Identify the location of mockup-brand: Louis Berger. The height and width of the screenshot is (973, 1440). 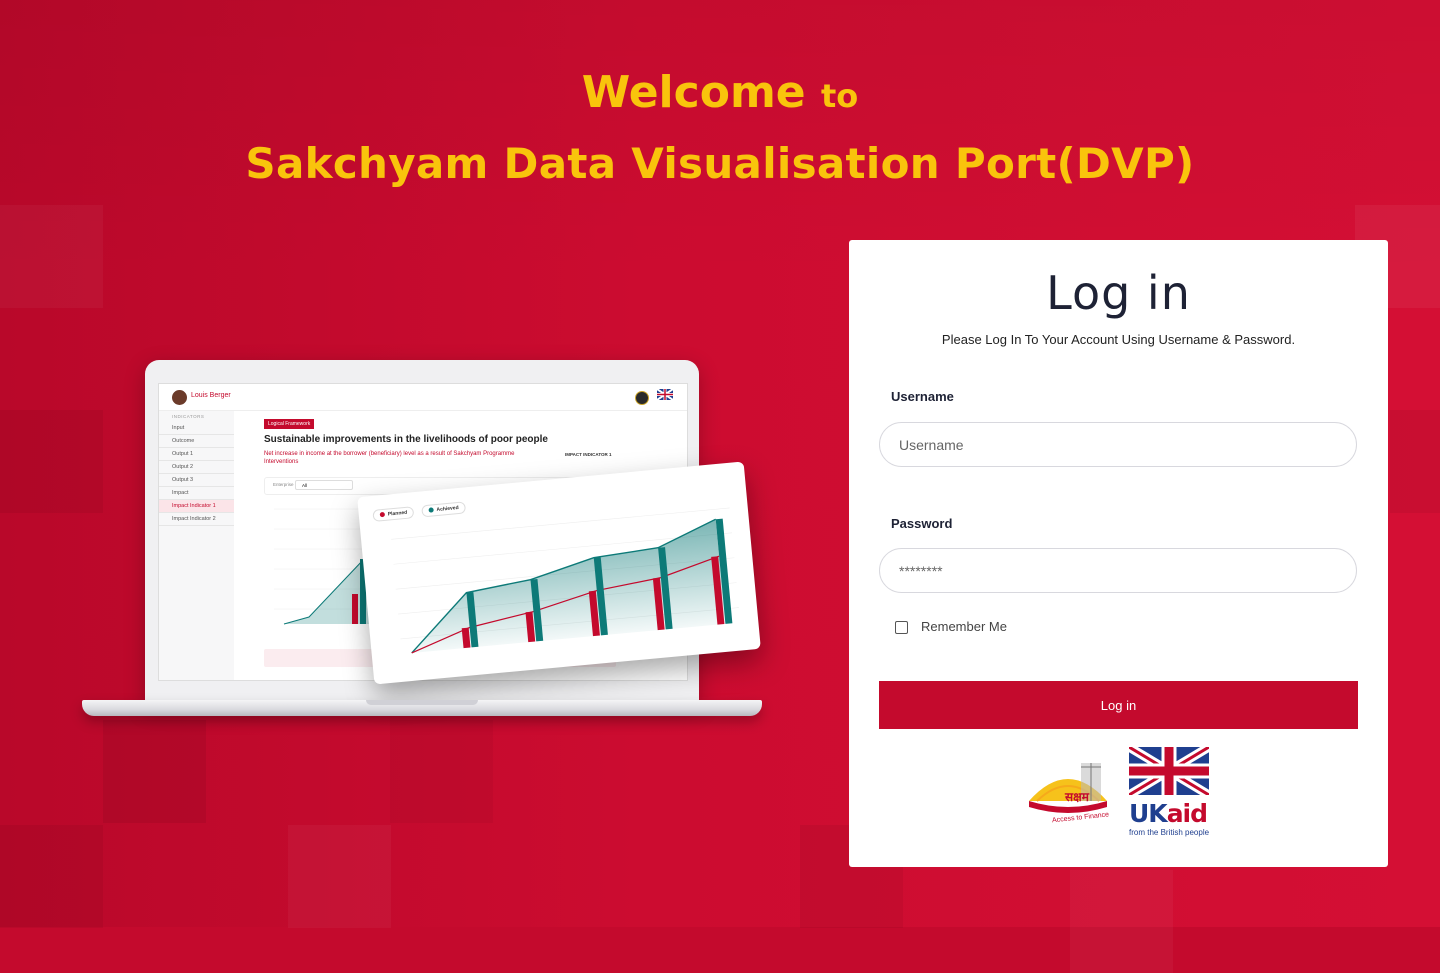
(211, 395).